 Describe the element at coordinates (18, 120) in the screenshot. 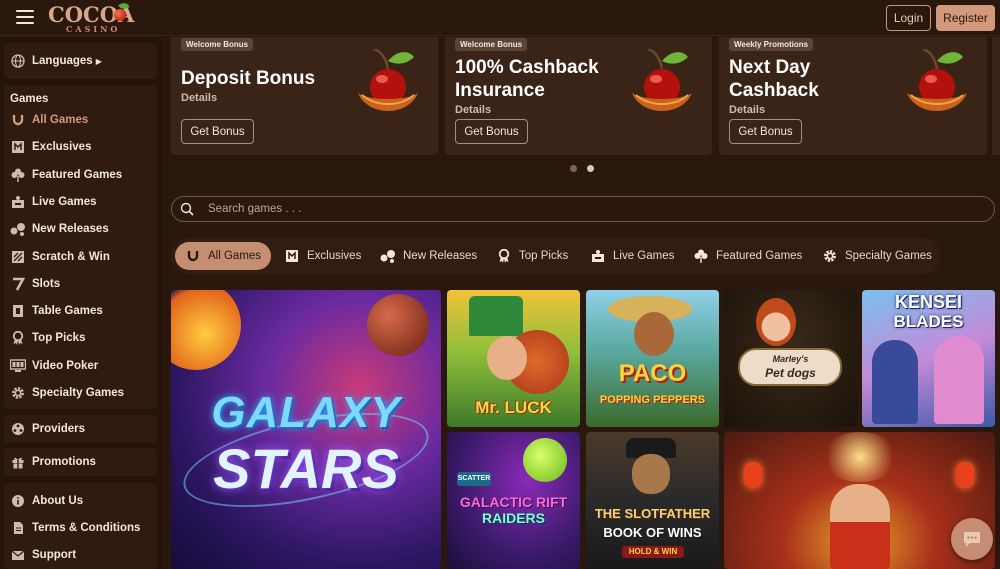

I see `horseshoe-icon` at that location.